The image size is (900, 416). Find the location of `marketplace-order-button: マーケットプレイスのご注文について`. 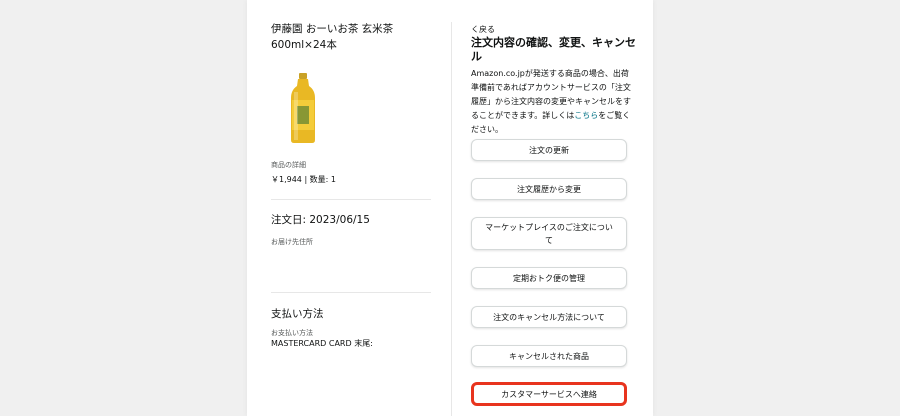

marketplace-order-button: マーケットプレイスのご注文について is located at coordinates (549, 233).